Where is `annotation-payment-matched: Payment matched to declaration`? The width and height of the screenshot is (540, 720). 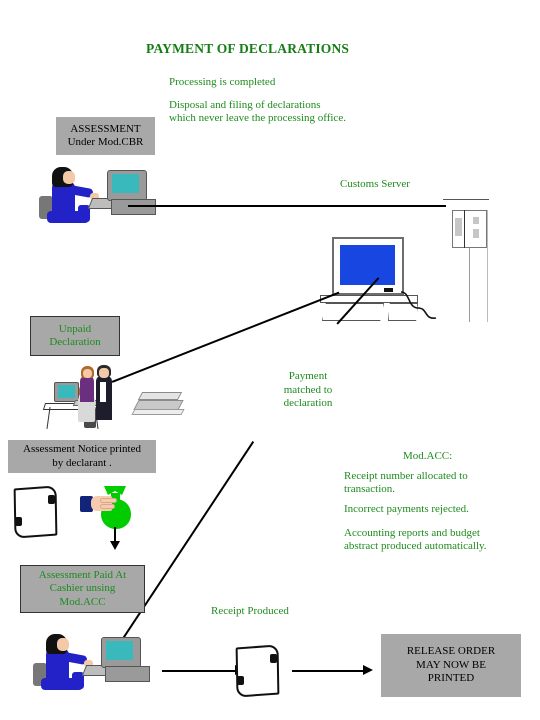 annotation-payment-matched: Payment matched to declaration is located at coordinates (308, 390).